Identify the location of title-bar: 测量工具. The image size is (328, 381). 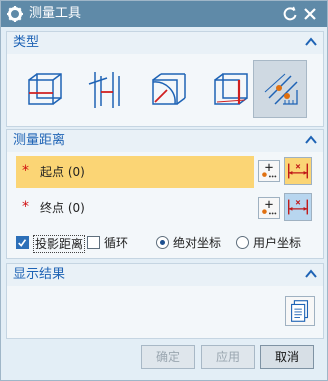
(164, 14).